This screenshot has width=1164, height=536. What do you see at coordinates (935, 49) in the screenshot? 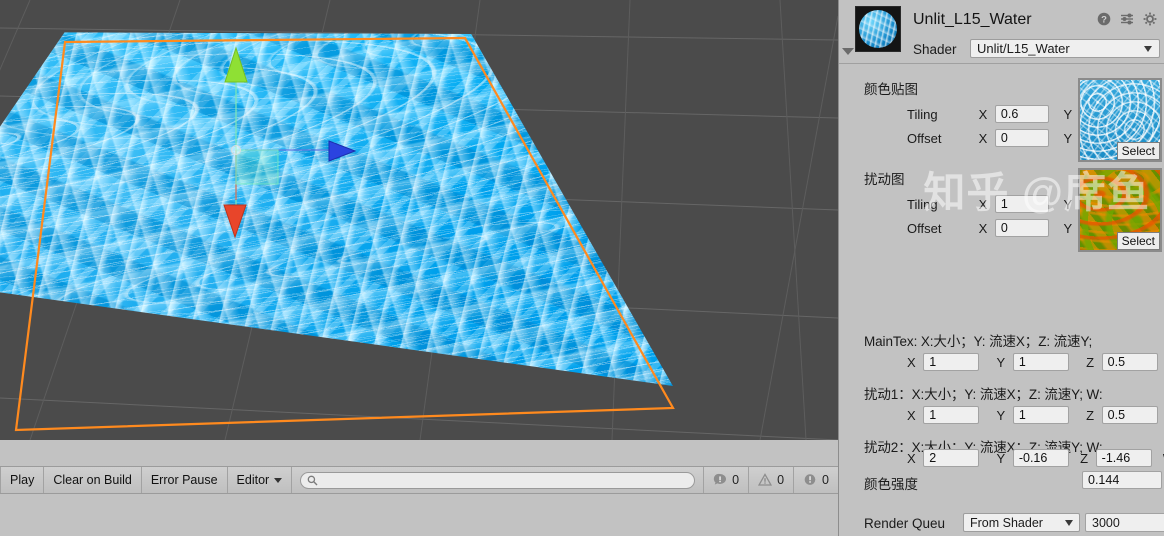
I see `shader-field-label: Shader` at bounding box center [935, 49].